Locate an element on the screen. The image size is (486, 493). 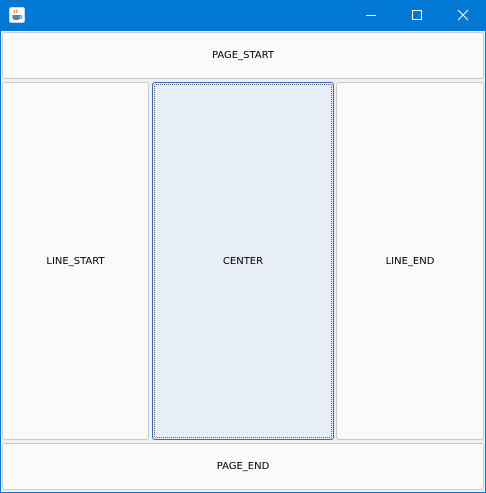
line-start-label: LINE_START is located at coordinates (75, 261).